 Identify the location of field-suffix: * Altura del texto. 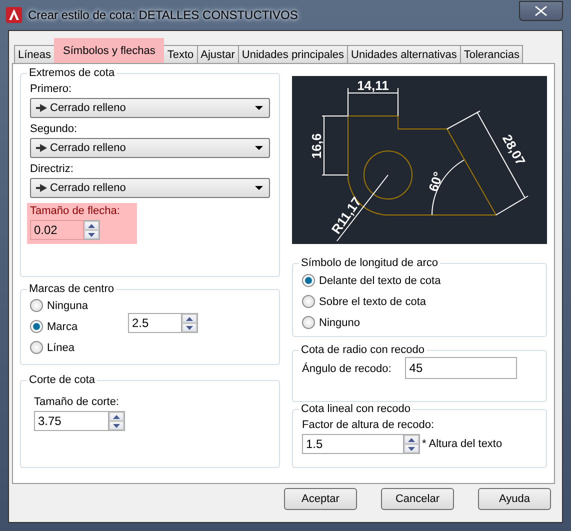
(462, 444).